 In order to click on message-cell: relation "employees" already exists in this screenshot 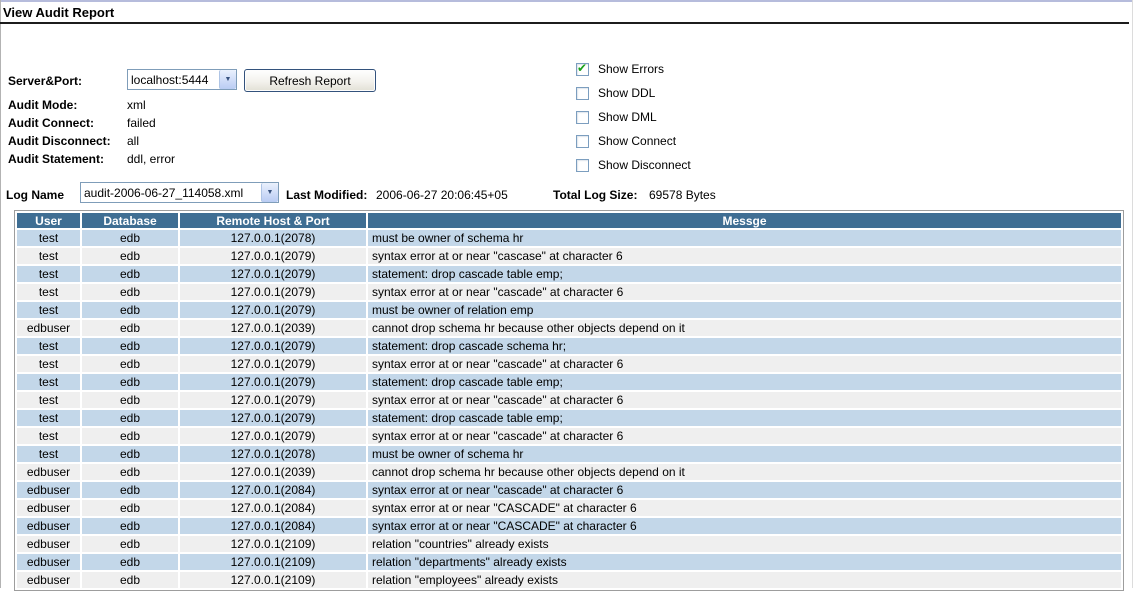, I will do `click(744, 580)`.